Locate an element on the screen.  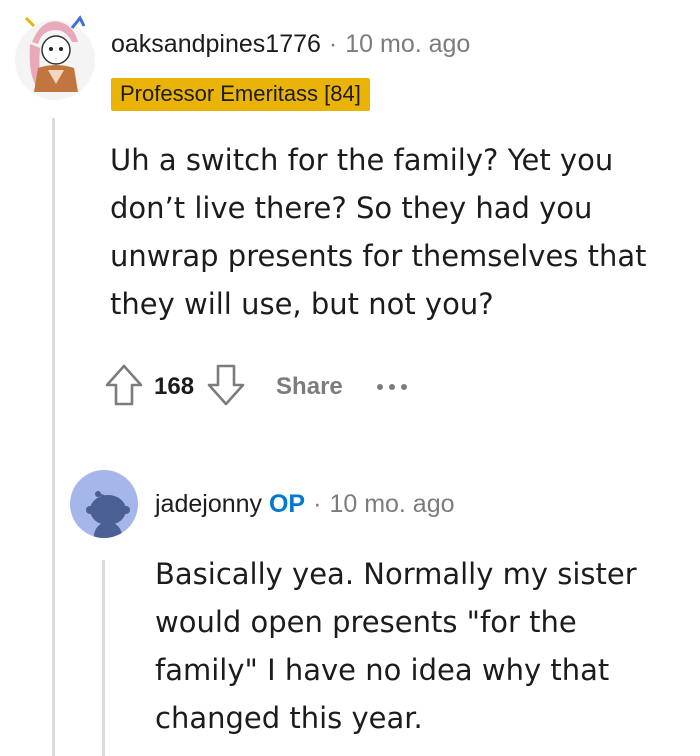
share-button: Share is located at coordinates (309, 387).